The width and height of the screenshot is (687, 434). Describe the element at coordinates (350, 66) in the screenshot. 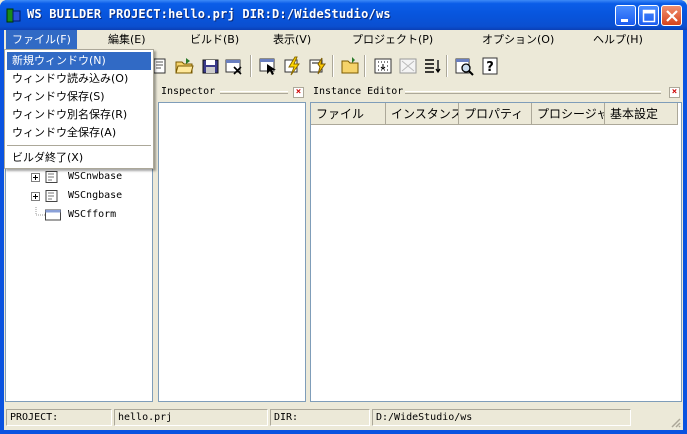

I see `folder-icon` at that location.